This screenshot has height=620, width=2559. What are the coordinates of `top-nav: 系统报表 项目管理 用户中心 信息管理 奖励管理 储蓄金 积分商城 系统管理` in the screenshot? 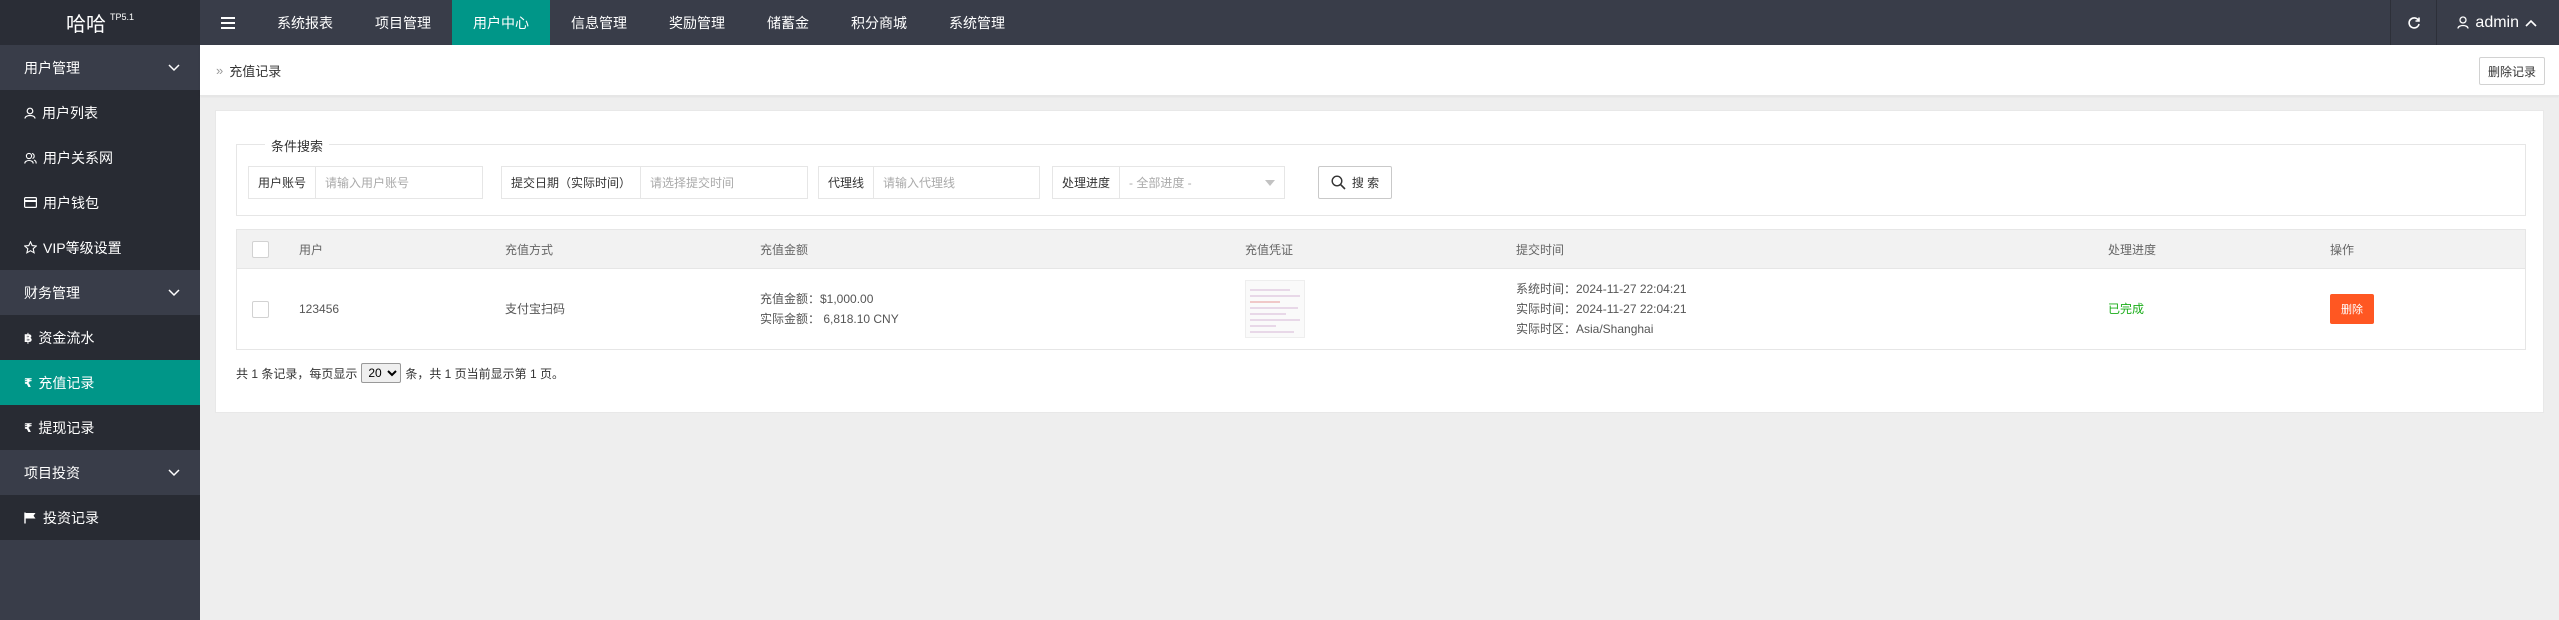 It's located at (641, 22).